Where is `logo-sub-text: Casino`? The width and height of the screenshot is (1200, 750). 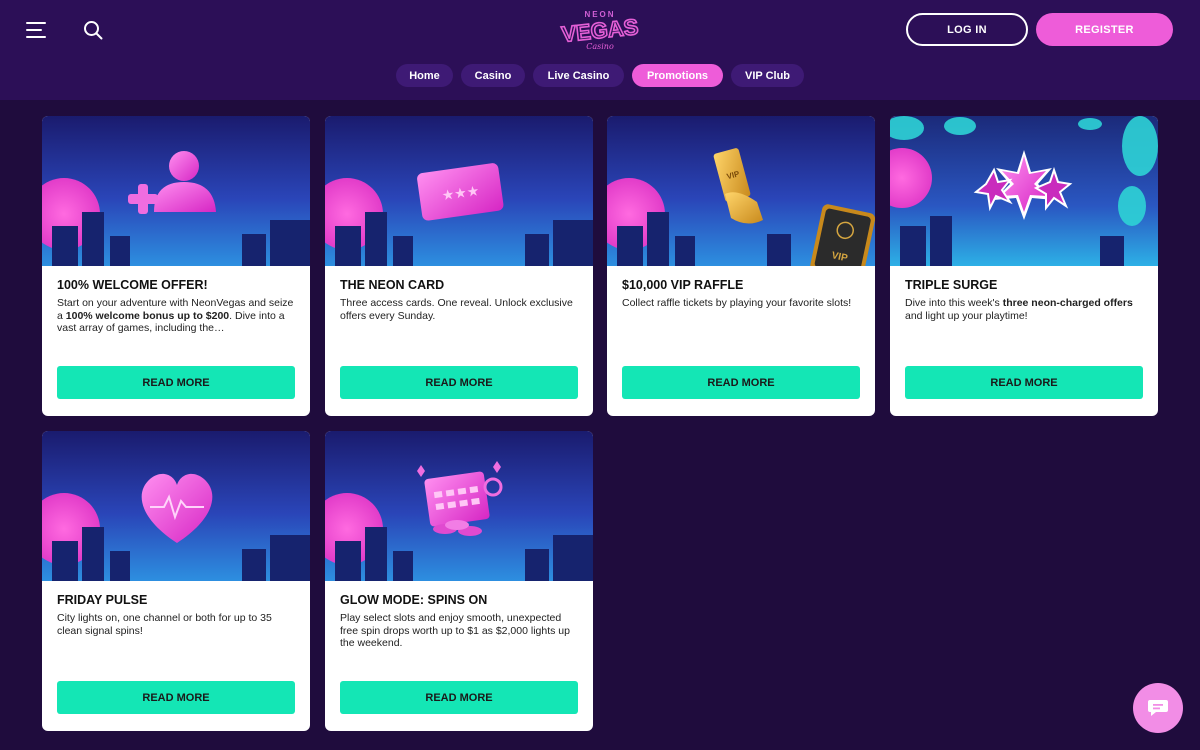 logo-sub-text: Casino is located at coordinates (600, 46).